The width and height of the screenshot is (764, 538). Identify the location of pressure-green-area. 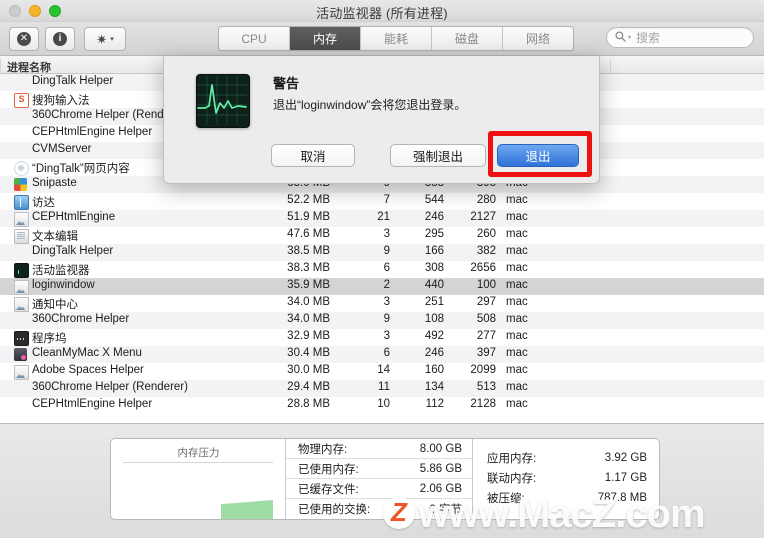
(247, 509).